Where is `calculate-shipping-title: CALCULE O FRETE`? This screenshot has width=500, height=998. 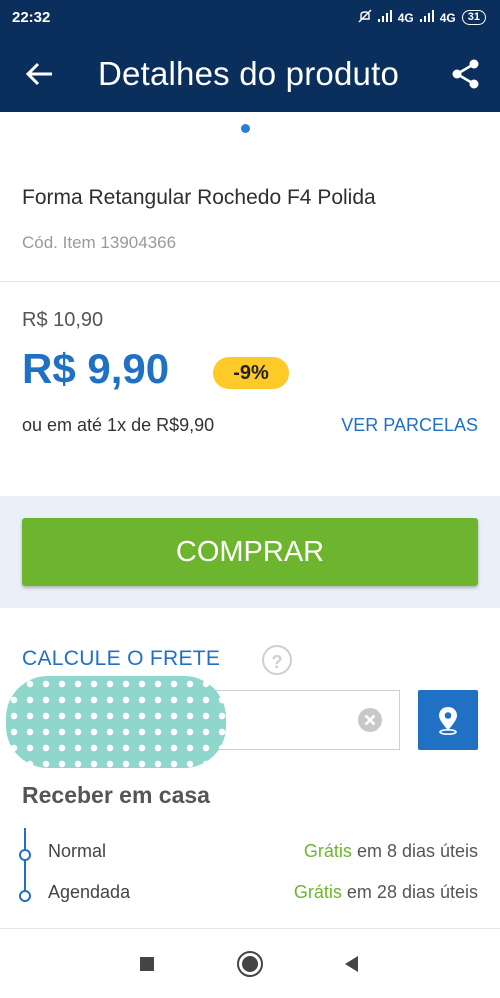 calculate-shipping-title: CALCULE O FRETE is located at coordinates (121, 658).